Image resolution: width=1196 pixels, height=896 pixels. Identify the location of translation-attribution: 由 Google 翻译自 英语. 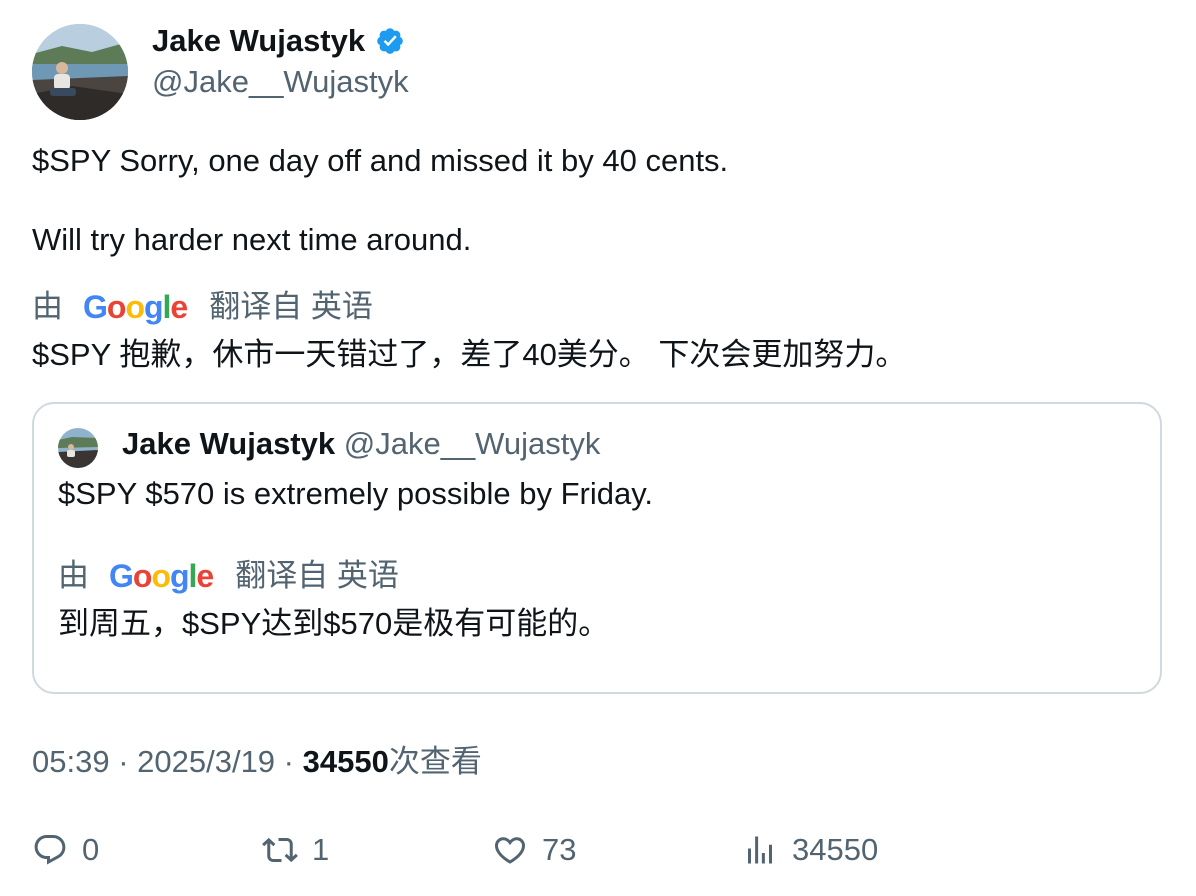
(202, 307).